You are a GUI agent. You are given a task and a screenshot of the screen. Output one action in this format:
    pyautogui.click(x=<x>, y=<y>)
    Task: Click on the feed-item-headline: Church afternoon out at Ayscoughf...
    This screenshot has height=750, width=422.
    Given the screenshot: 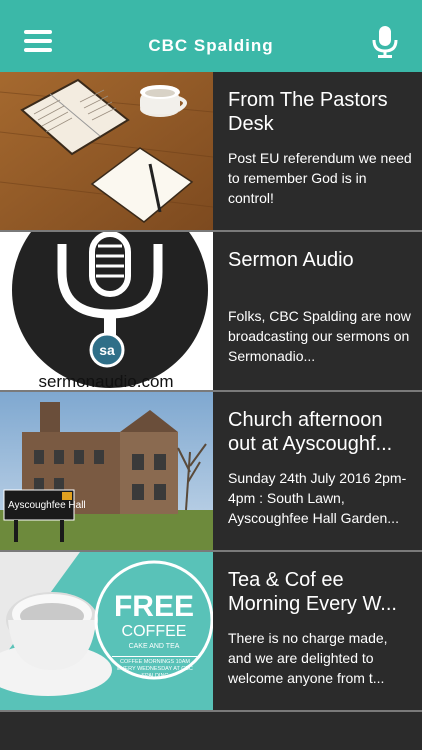 What is the action you would take?
    pyautogui.click(x=320, y=432)
    